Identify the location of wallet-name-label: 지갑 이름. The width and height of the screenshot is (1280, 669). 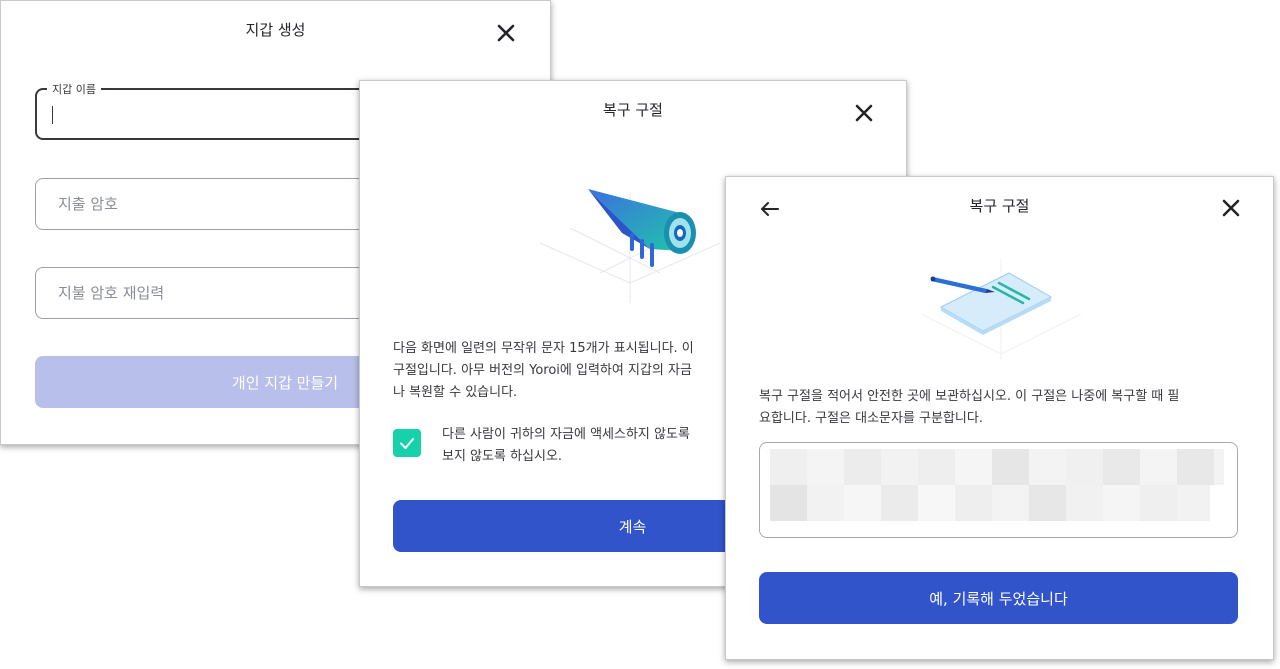
(74, 89).